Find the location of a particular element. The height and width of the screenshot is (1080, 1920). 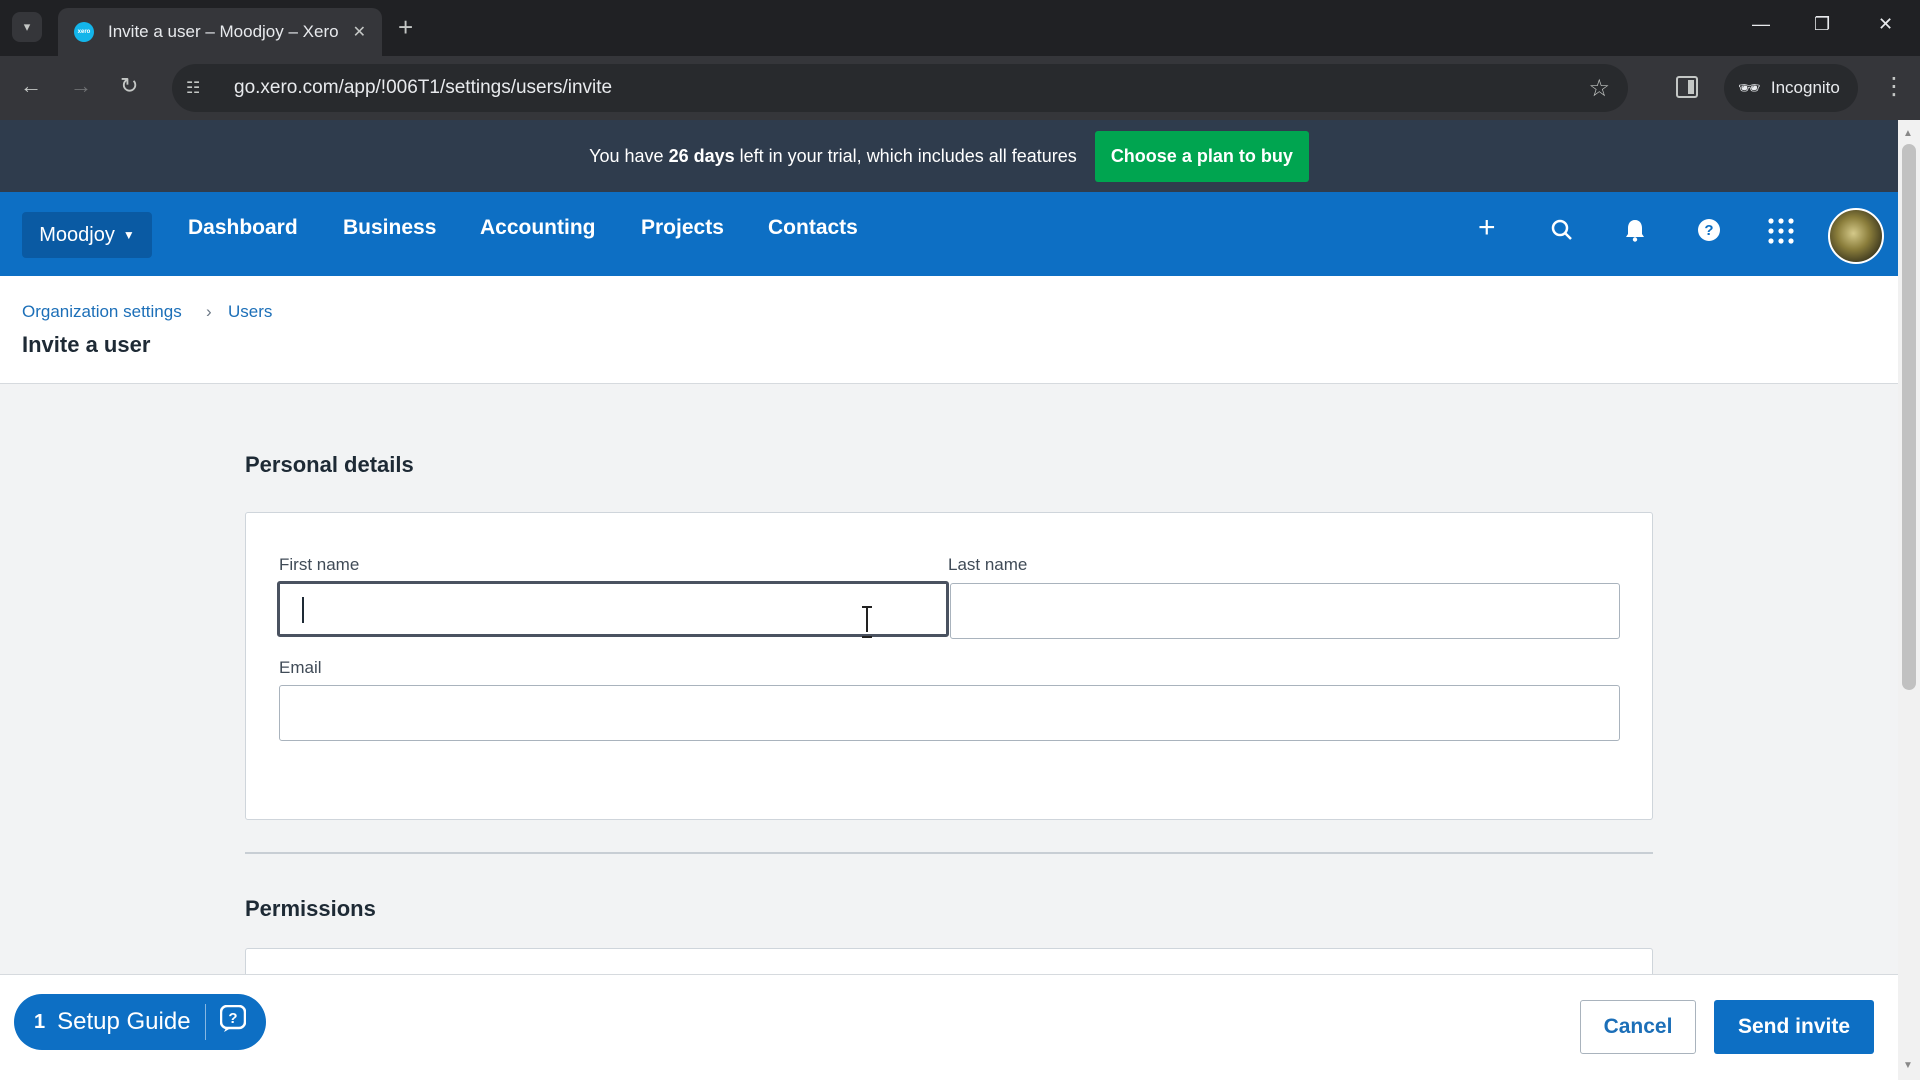

caret-down-icon: ▼ is located at coordinates (128, 235).